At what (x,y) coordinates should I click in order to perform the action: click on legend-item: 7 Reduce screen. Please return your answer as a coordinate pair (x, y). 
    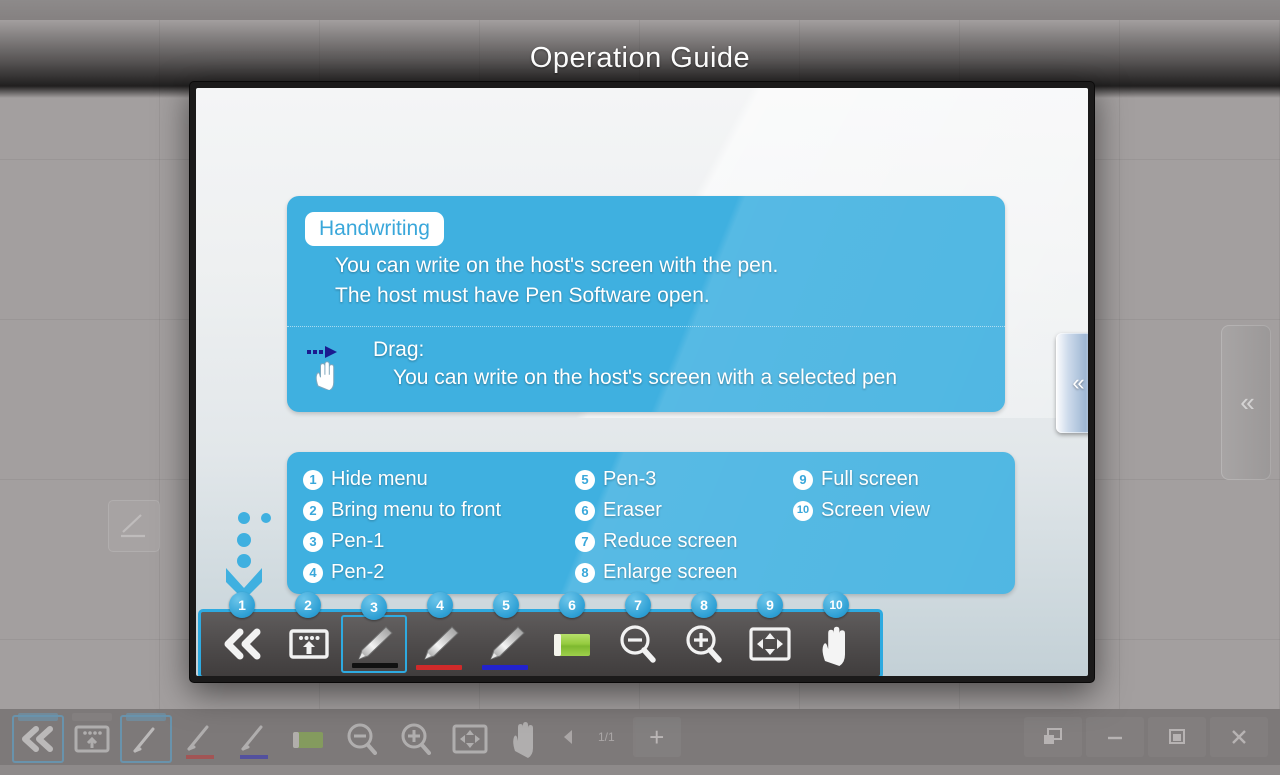
    Looking at the image, I should click on (656, 541).